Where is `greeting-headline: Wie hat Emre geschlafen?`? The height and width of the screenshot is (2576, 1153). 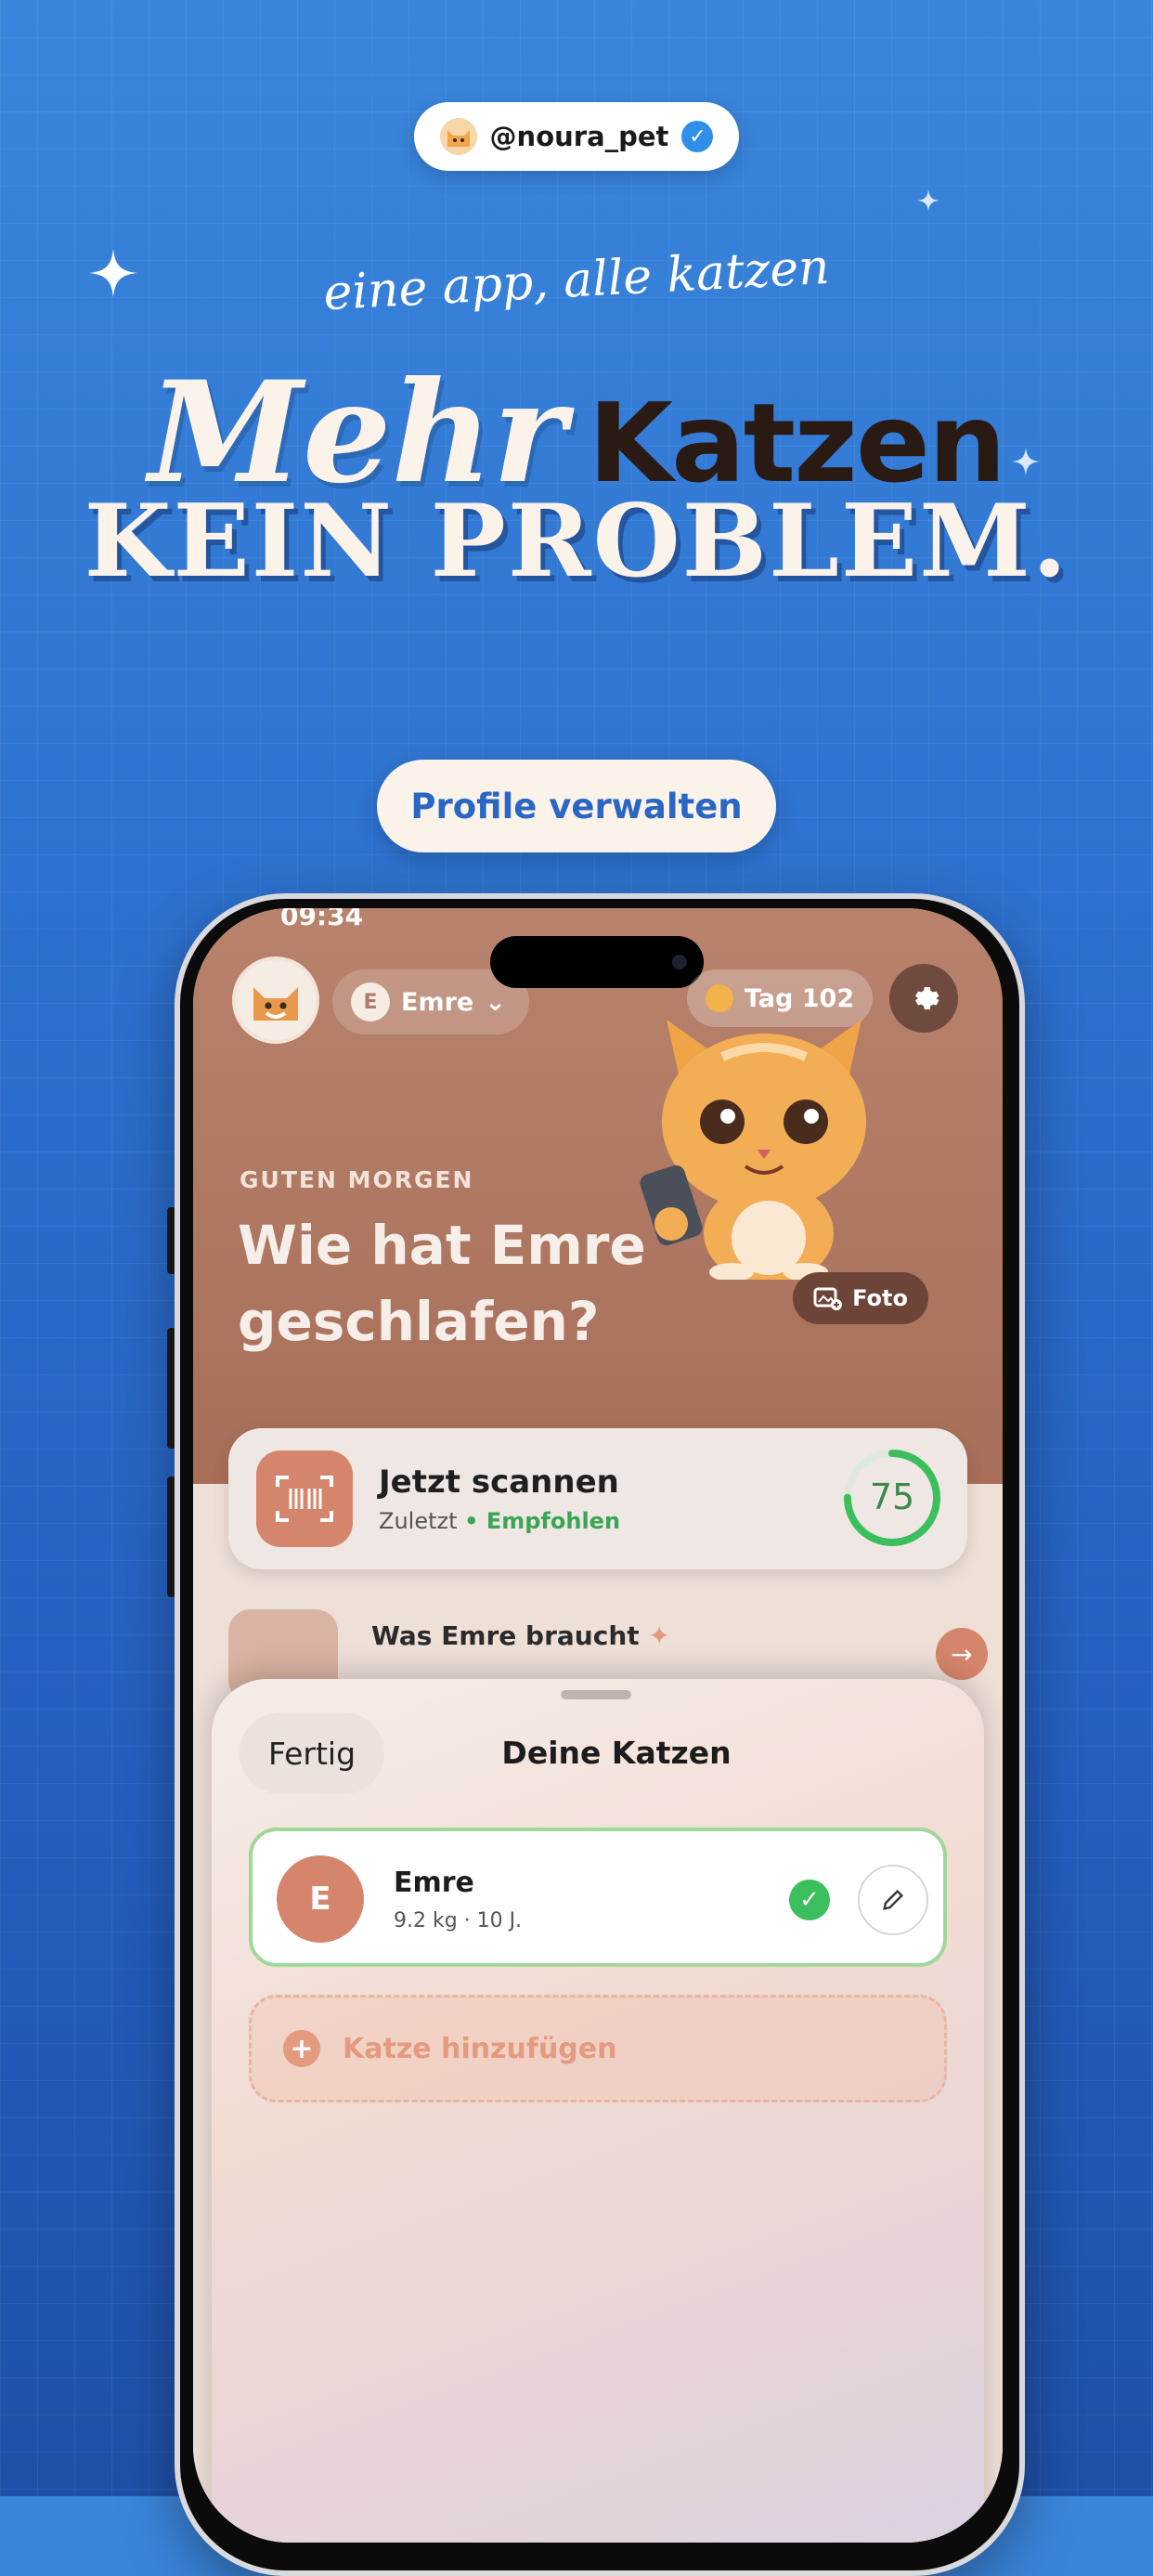 greeting-headline: Wie hat Emre geschlafen? is located at coordinates (442, 1283).